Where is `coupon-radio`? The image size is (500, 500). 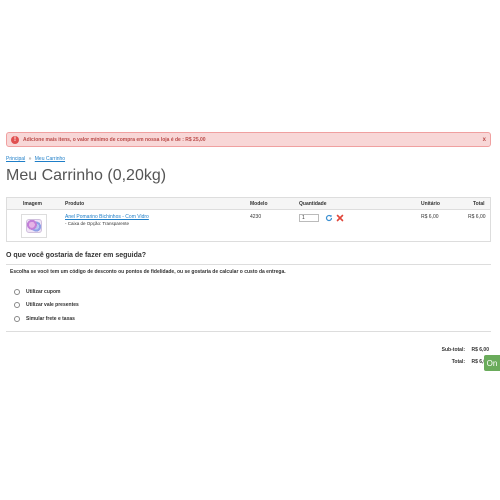
coupon-radio is located at coordinates (17, 292).